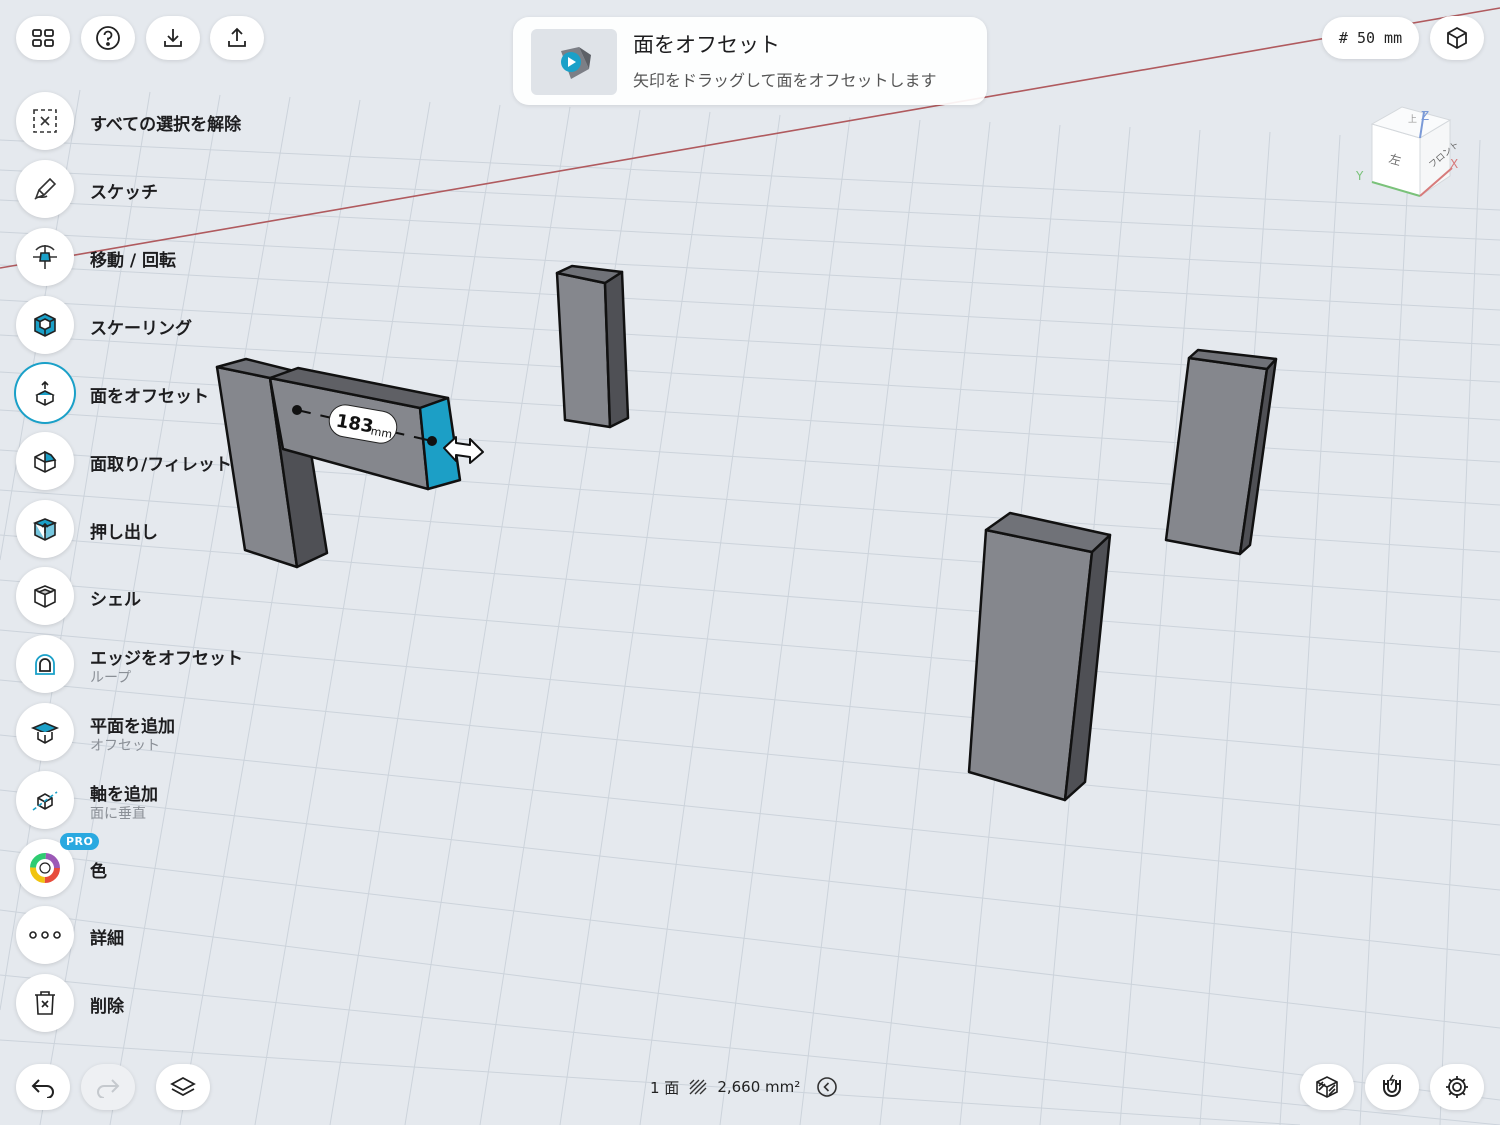 The image size is (1500, 1125). I want to click on offset-face-icon, so click(45, 393).